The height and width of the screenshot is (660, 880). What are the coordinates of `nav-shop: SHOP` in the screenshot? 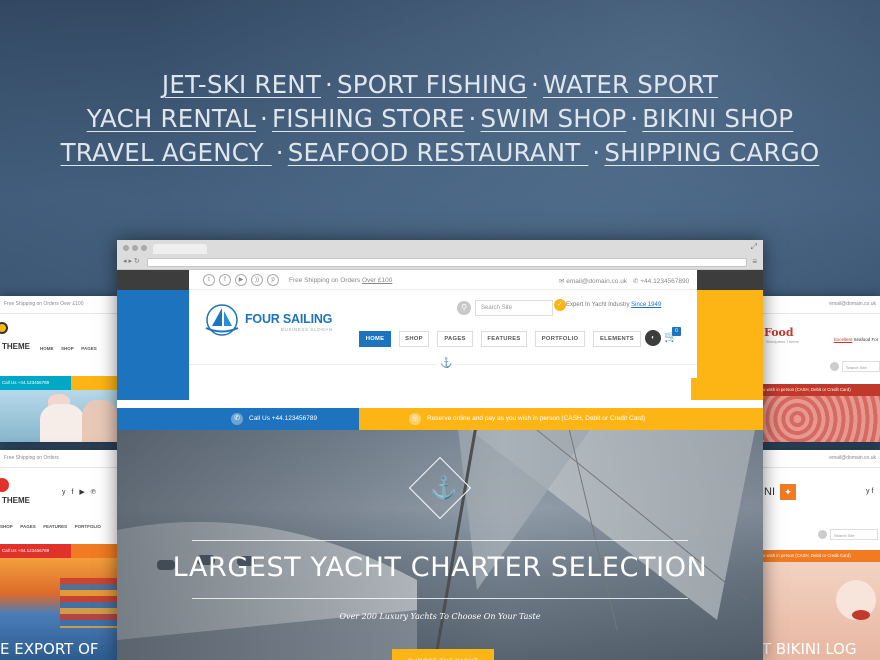 It's located at (414, 339).